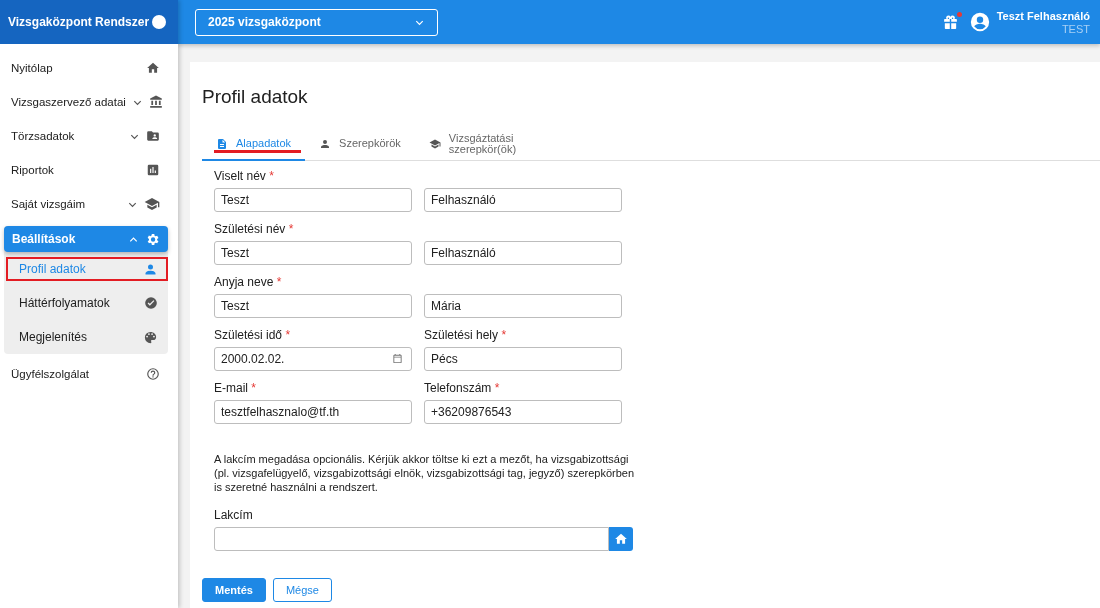 This screenshot has width=1100, height=608. Describe the element at coordinates (89, 374) in the screenshot. I see `sidebar-item: Ügyfélszolgálat` at that location.